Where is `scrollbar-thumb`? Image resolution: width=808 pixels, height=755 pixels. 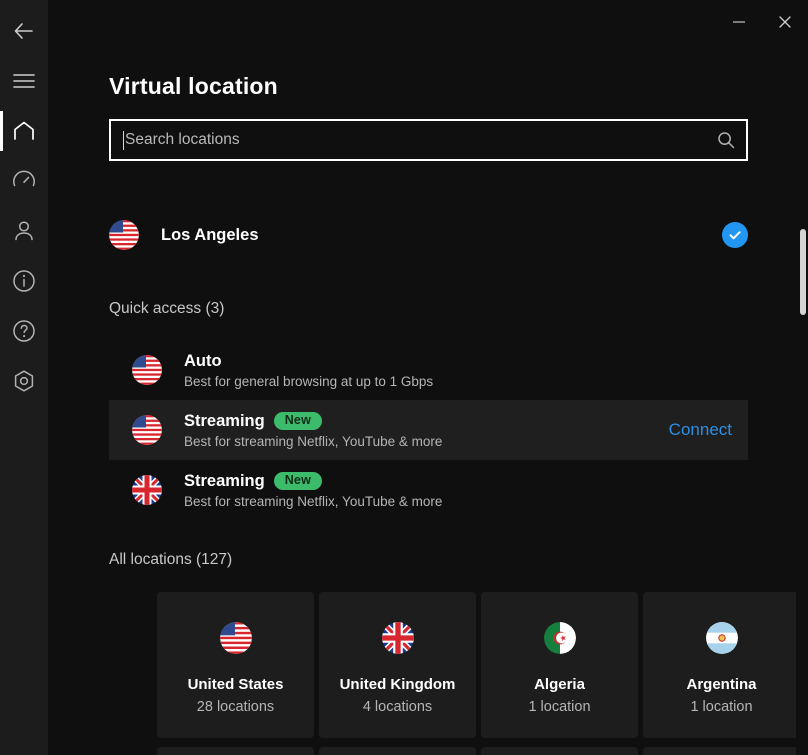
scrollbar-thumb is located at coordinates (803, 272).